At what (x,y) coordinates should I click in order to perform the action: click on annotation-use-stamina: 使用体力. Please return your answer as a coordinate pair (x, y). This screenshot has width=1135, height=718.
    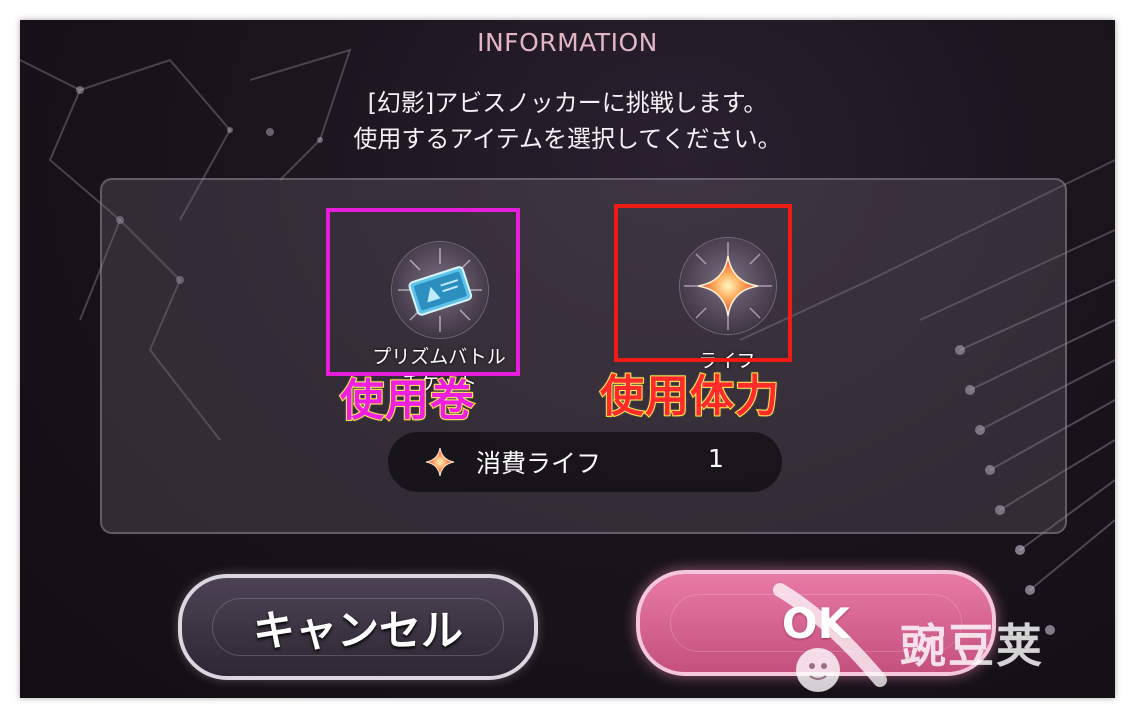
    Looking at the image, I should click on (689, 396).